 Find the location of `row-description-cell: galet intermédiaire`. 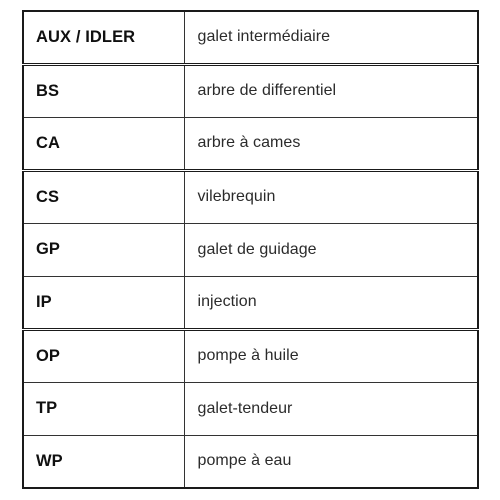

row-description-cell: galet intermédiaire is located at coordinates (331, 38).